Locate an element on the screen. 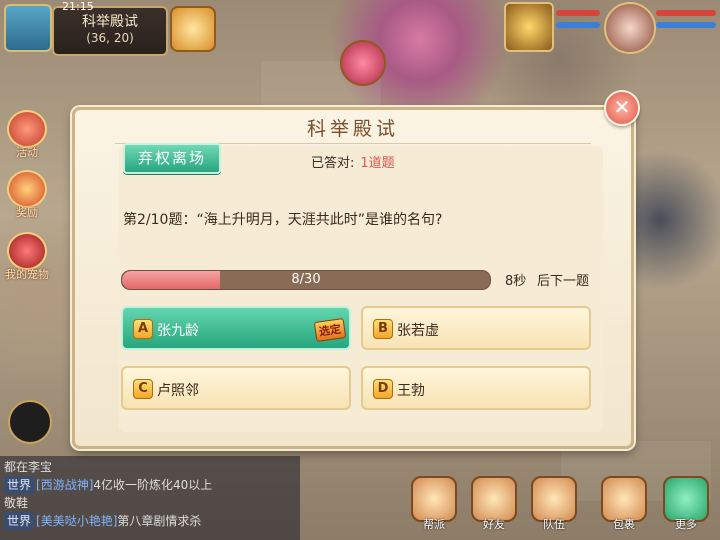 This screenshot has height=540, width=720. chat-name: [西游战神] is located at coordinates (64, 485).